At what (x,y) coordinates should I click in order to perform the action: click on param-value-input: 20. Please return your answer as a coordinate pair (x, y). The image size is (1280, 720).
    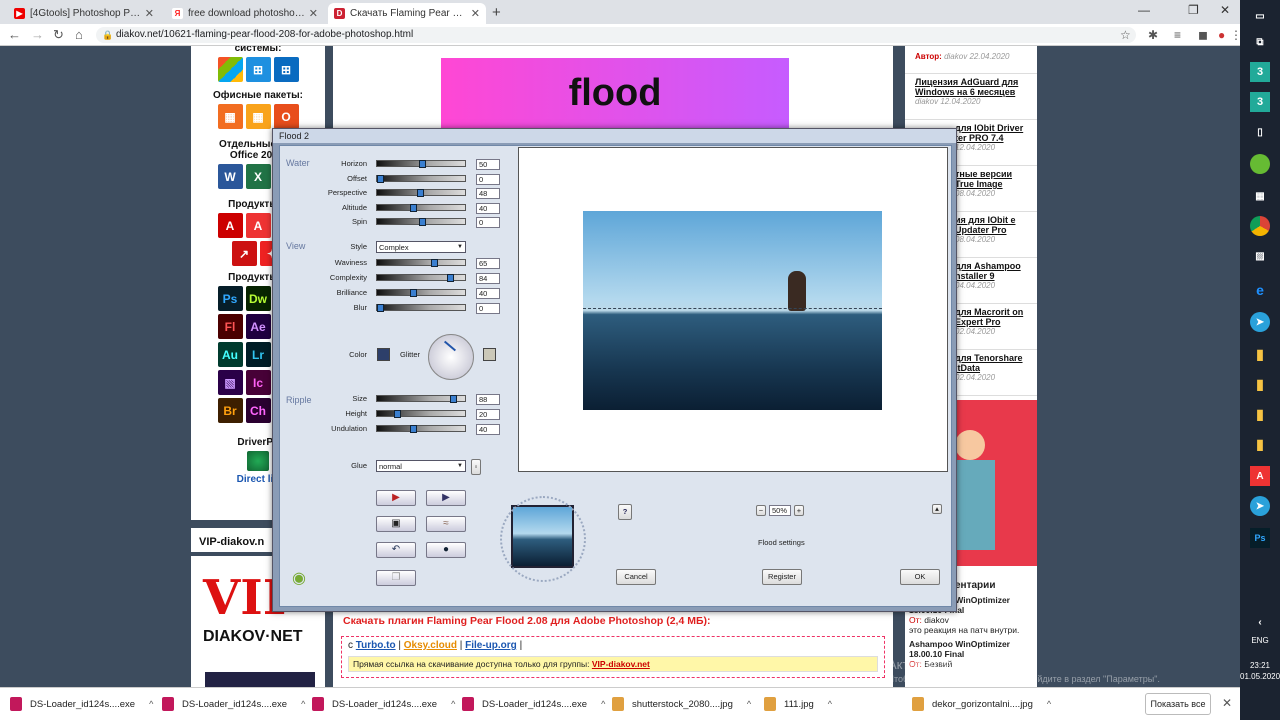
    Looking at the image, I should click on (488, 414).